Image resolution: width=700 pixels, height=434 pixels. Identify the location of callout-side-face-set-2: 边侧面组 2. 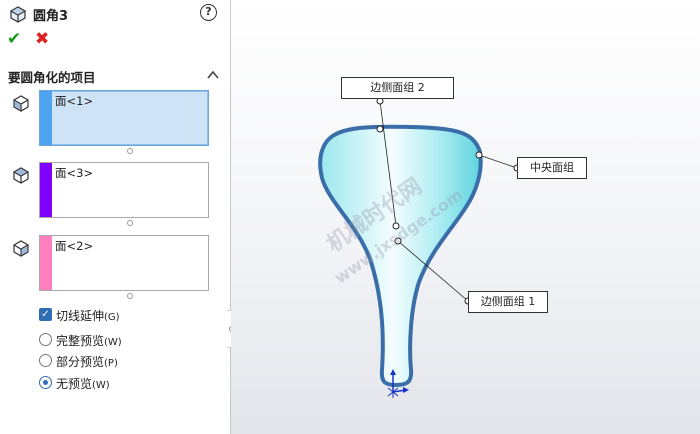
(397, 88).